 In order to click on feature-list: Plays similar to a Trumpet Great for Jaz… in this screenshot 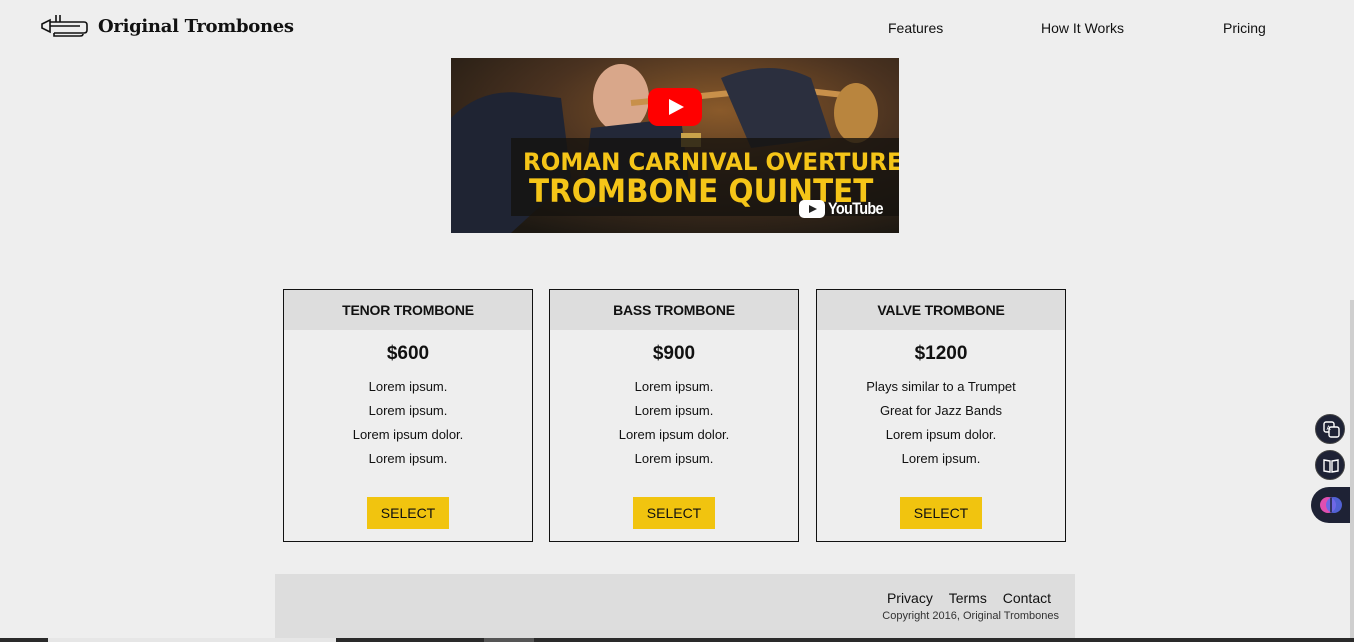, I will do `click(941, 423)`.